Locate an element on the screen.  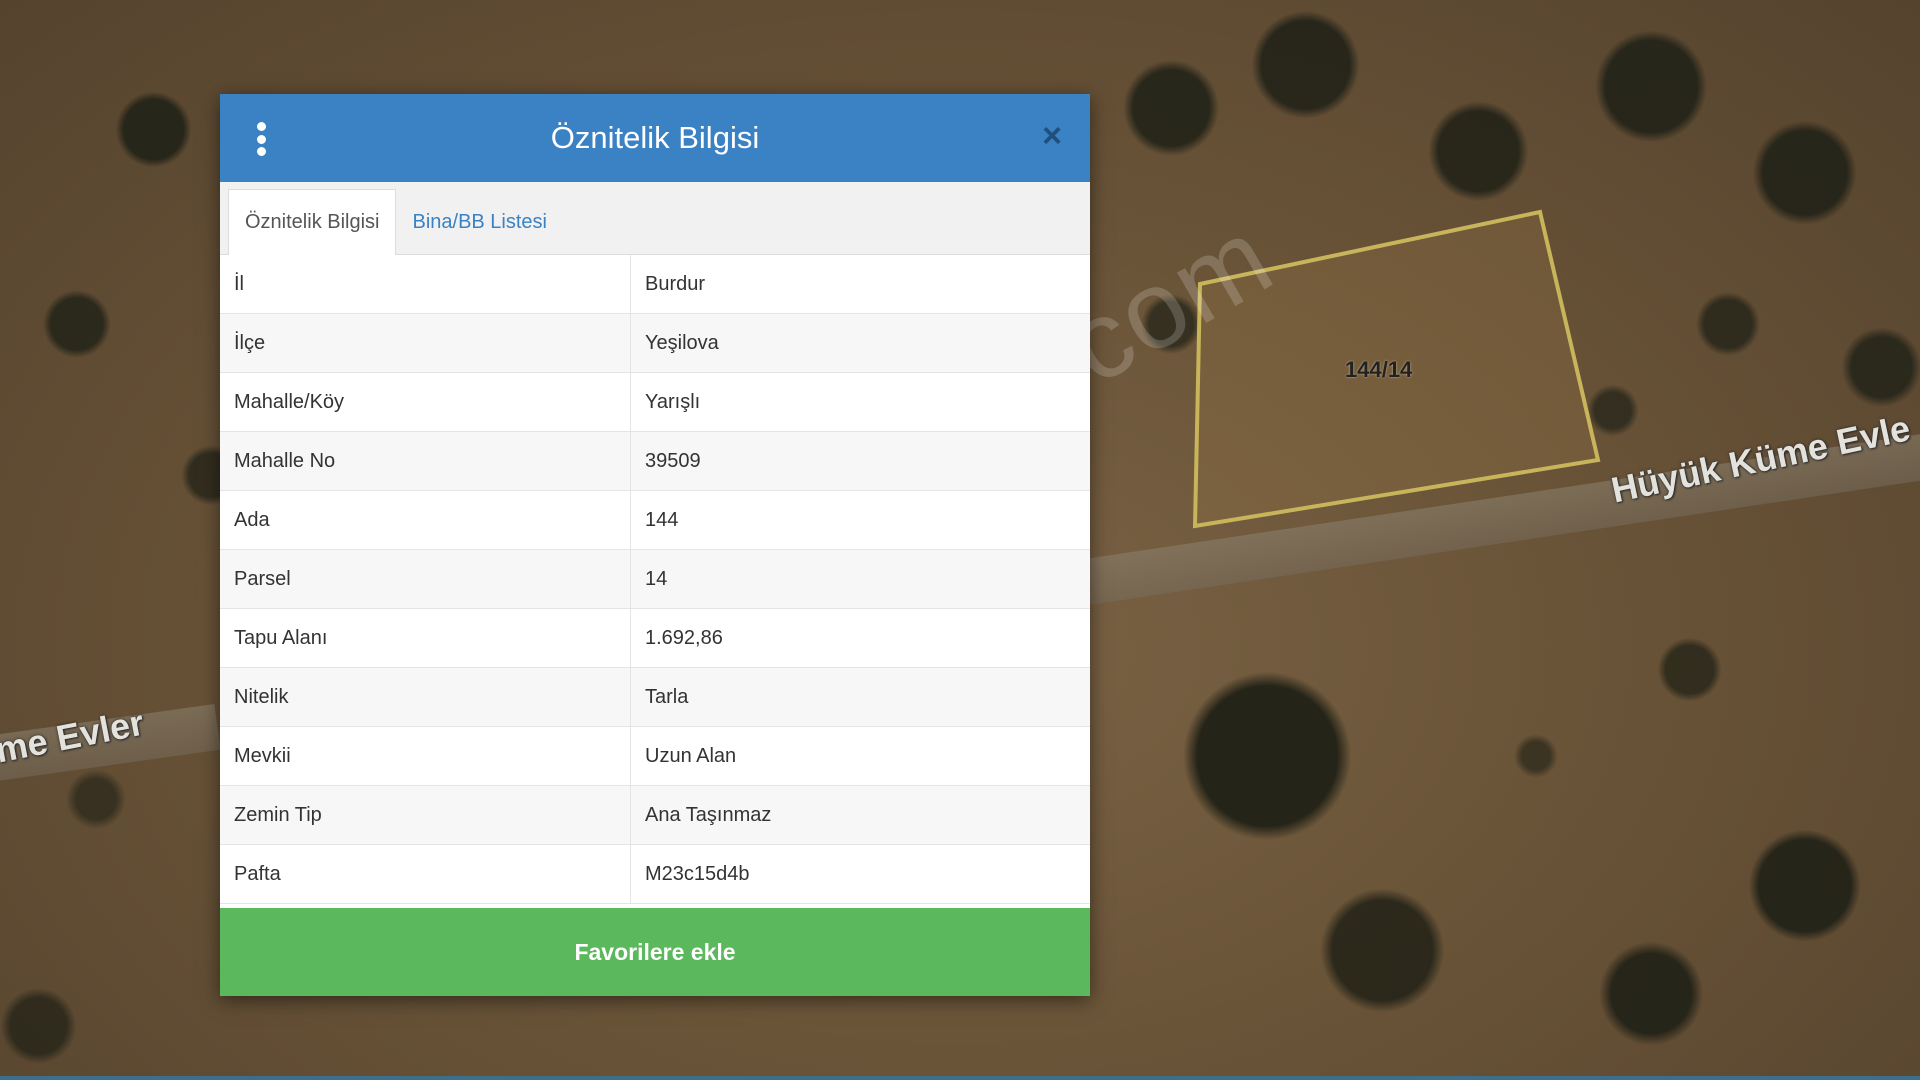
row-value: Tarla is located at coordinates (860, 697).